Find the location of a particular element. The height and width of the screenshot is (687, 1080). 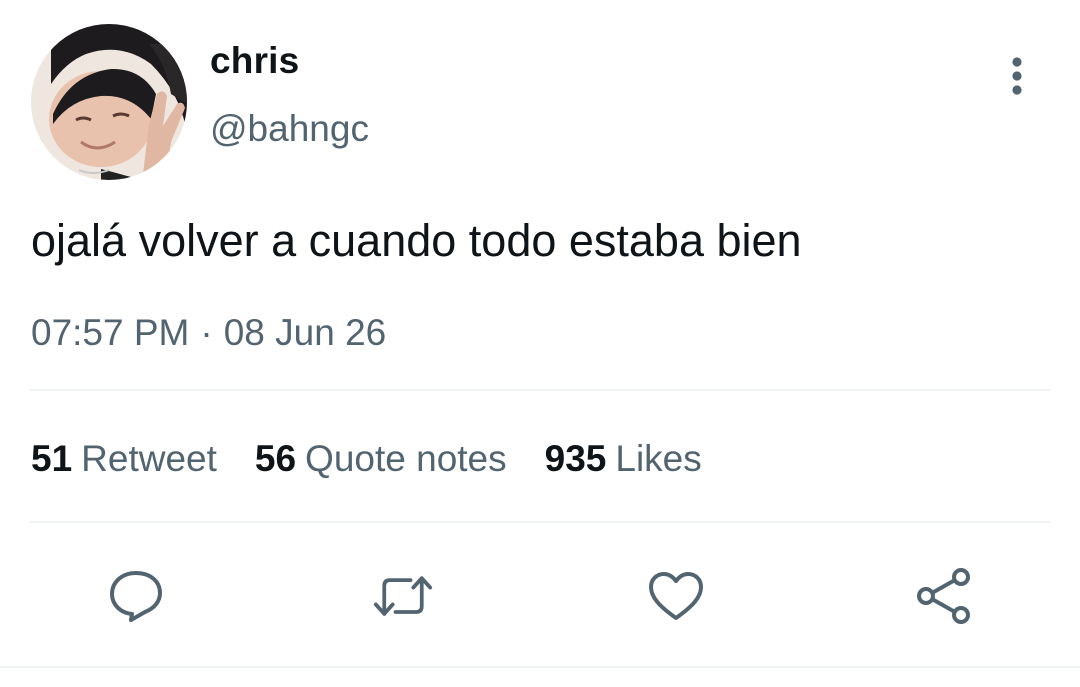

tweet-text: ojalá volver a cuando todo estaba bien is located at coordinates (416, 240).